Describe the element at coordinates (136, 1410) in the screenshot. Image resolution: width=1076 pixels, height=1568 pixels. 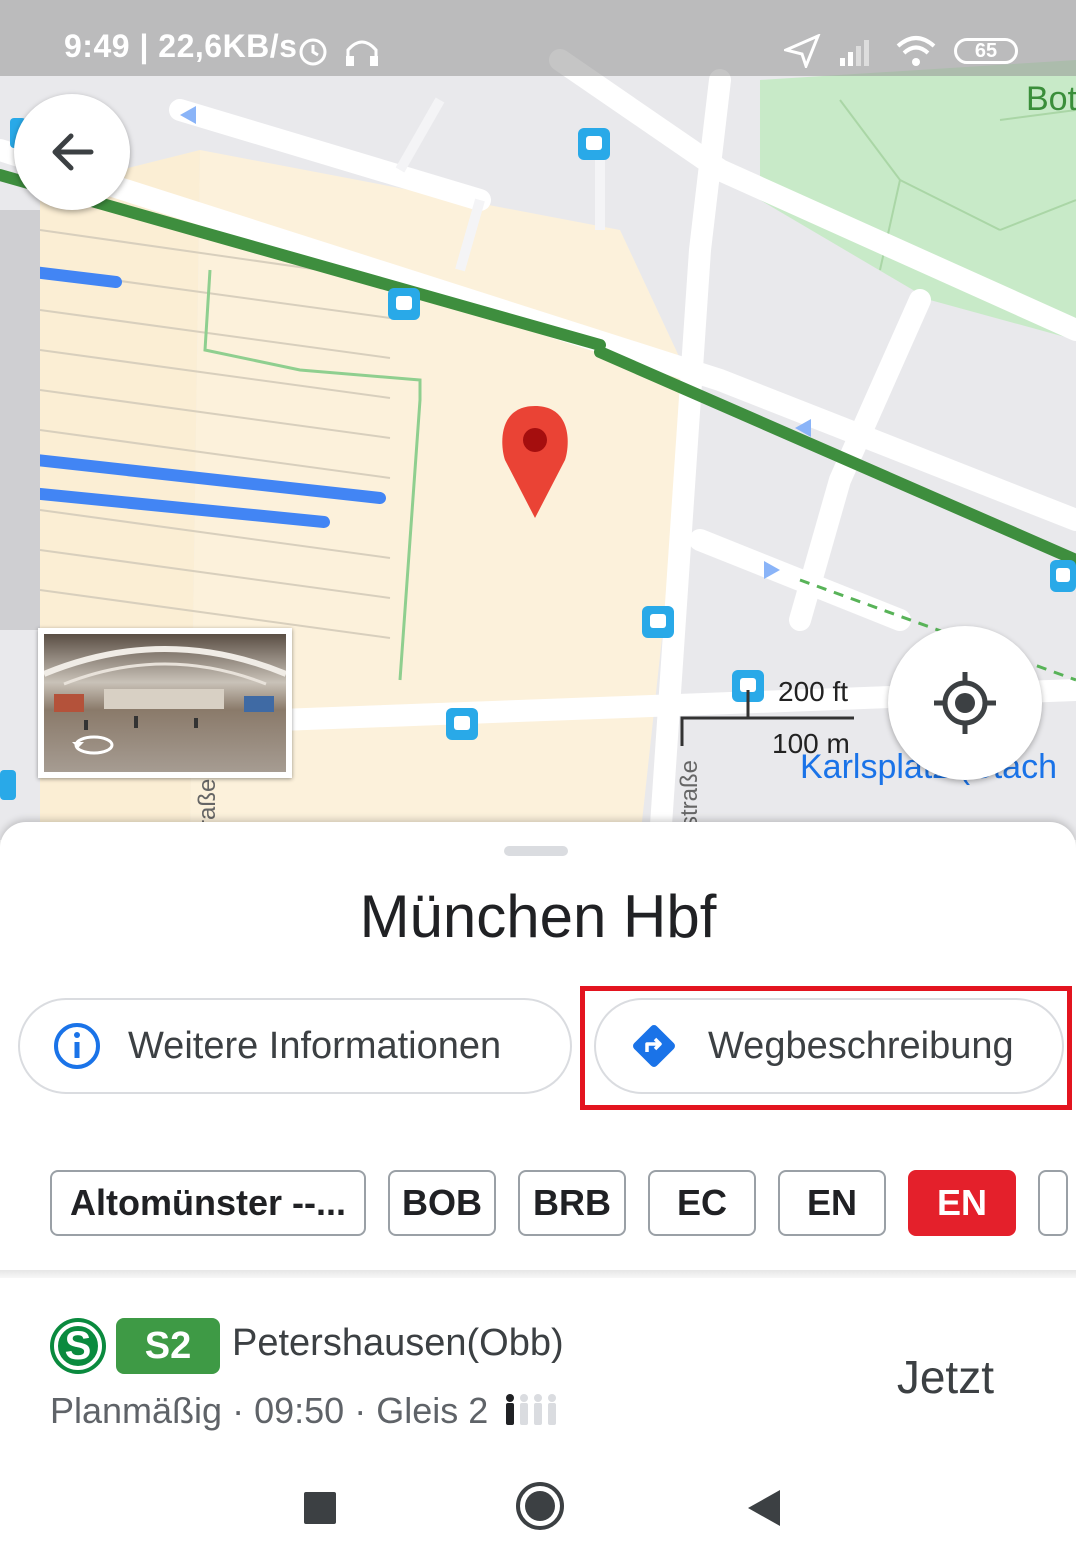
I see `departure-status: Planmäßig` at that location.